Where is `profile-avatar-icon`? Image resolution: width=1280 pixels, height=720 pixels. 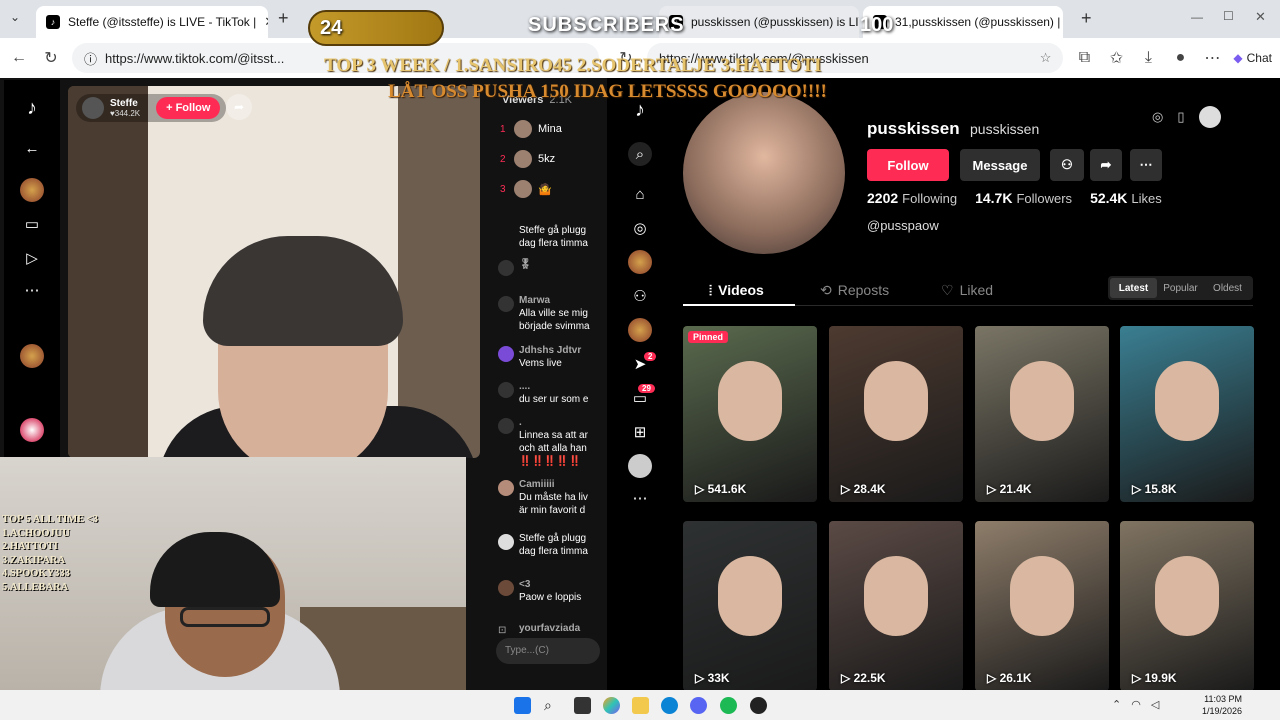
profile-avatar-icon is located at coordinates (640, 466).